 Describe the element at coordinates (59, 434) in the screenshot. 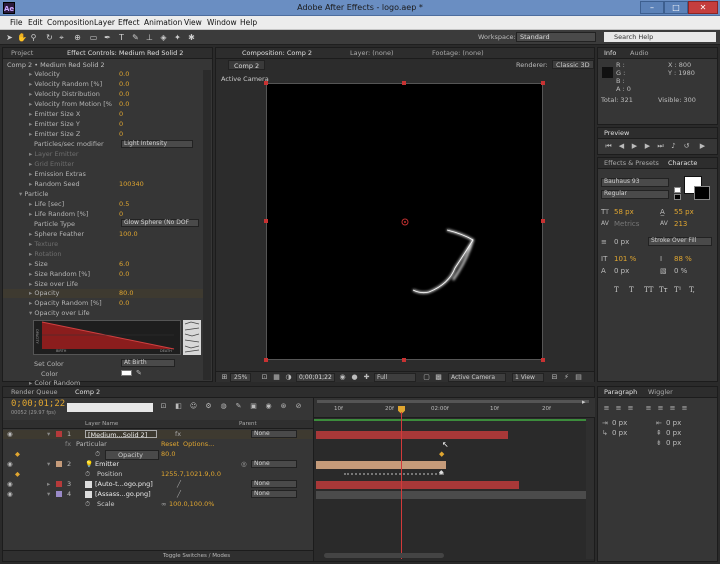

I see `label-color-red` at that location.